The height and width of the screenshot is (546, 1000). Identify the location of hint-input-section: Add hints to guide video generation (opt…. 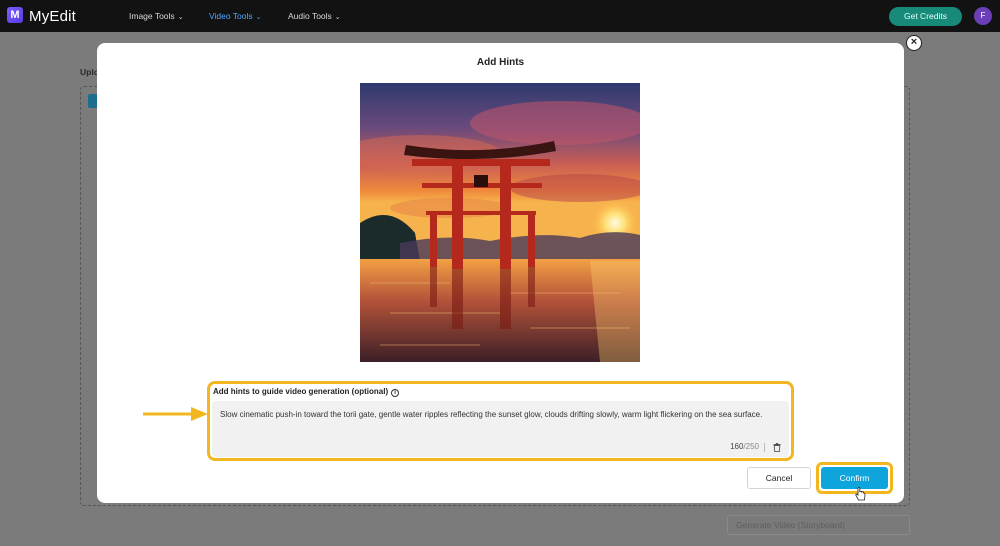
(500, 421).